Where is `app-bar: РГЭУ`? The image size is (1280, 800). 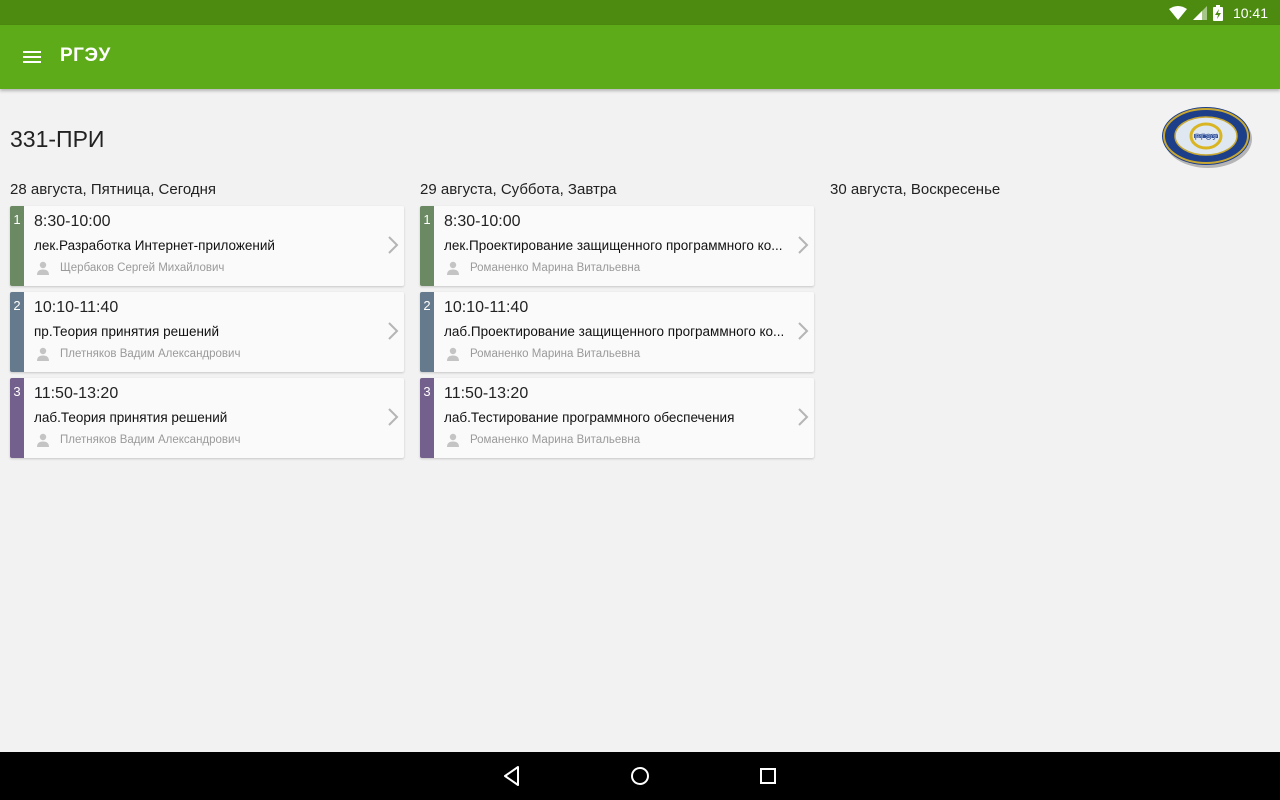
app-bar: РГЭУ is located at coordinates (640, 57).